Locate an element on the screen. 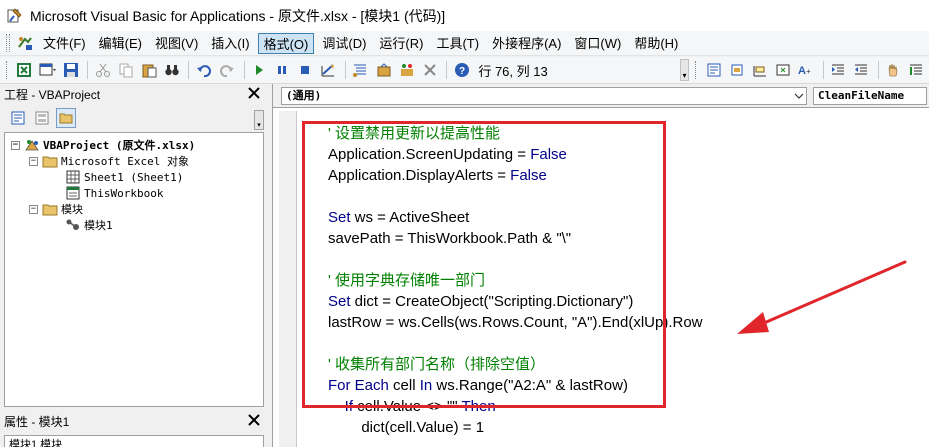 The height and width of the screenshot is (447, 929). project-toolbar-scroll: ▾ is located at coordinates (259, 120).